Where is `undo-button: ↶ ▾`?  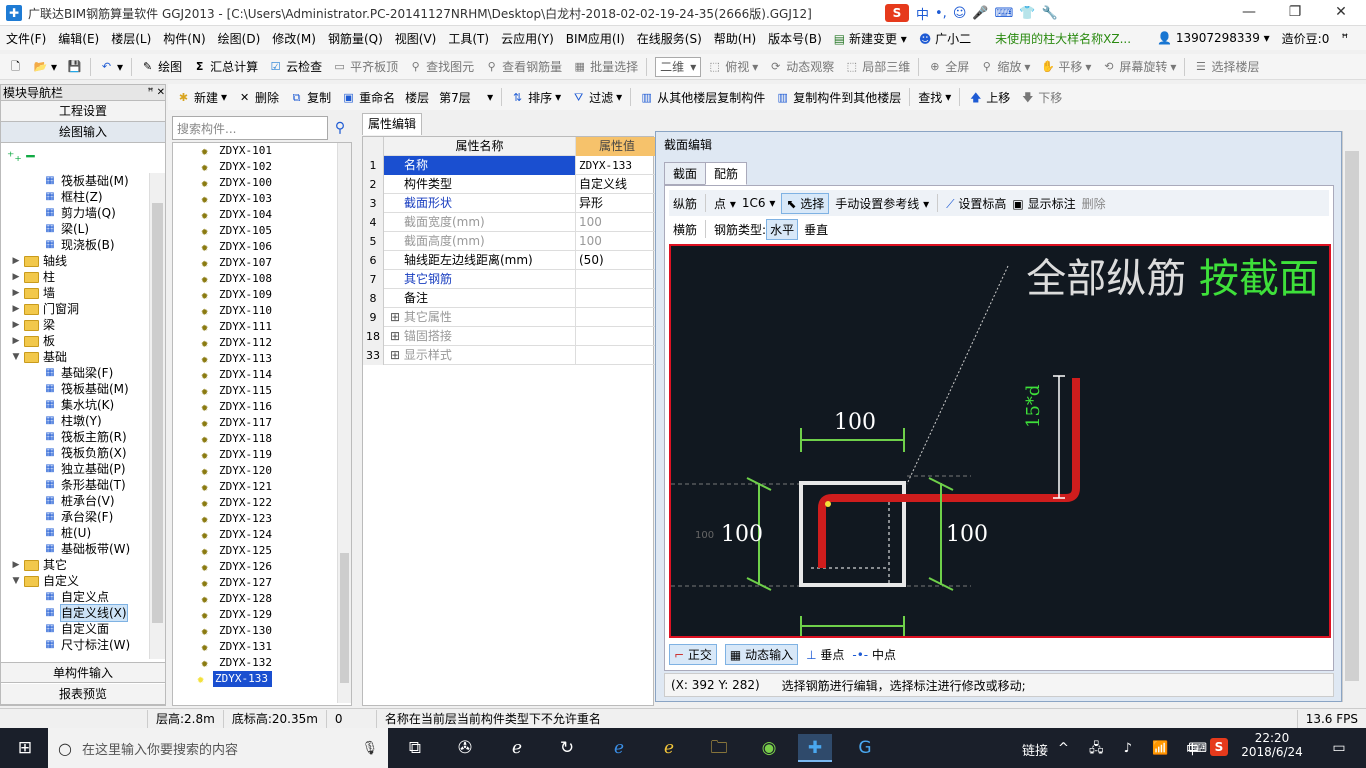
undo-button: ↶ ▾ is located at coordinates (111, 67).